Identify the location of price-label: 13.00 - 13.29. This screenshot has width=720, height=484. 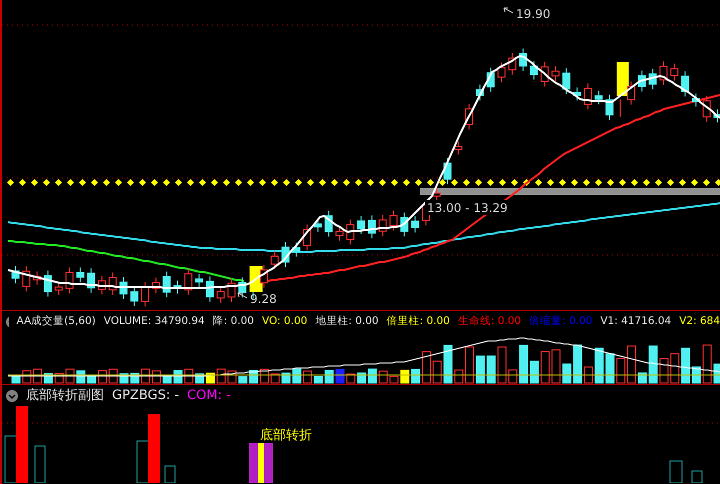
(467, 208).